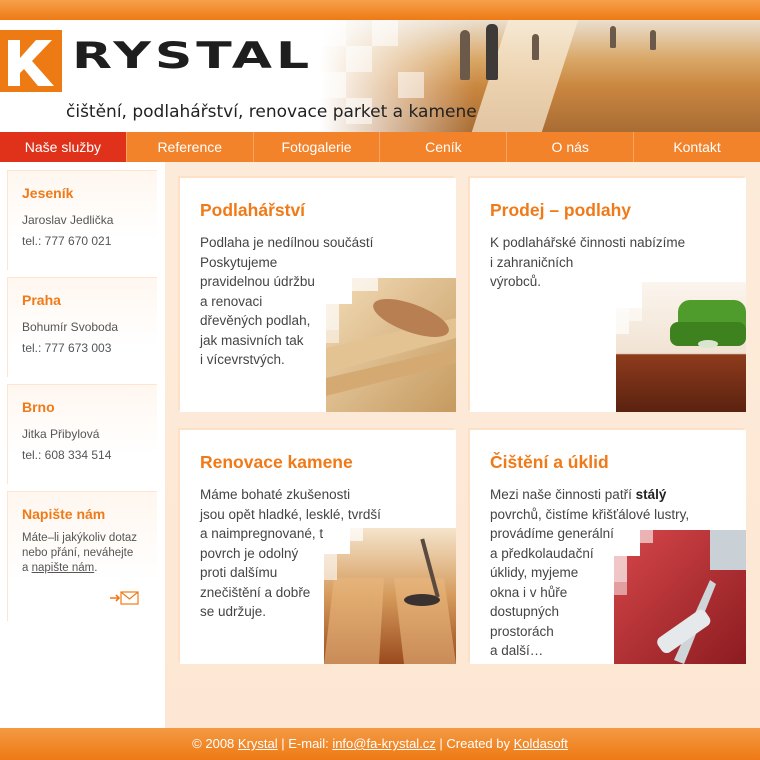 The image size is (760, 760). What do you see at coordinates (63, 147) in the screenshot?
I see `nav-item-services: Naše služby` at bounding box center [63, 147].